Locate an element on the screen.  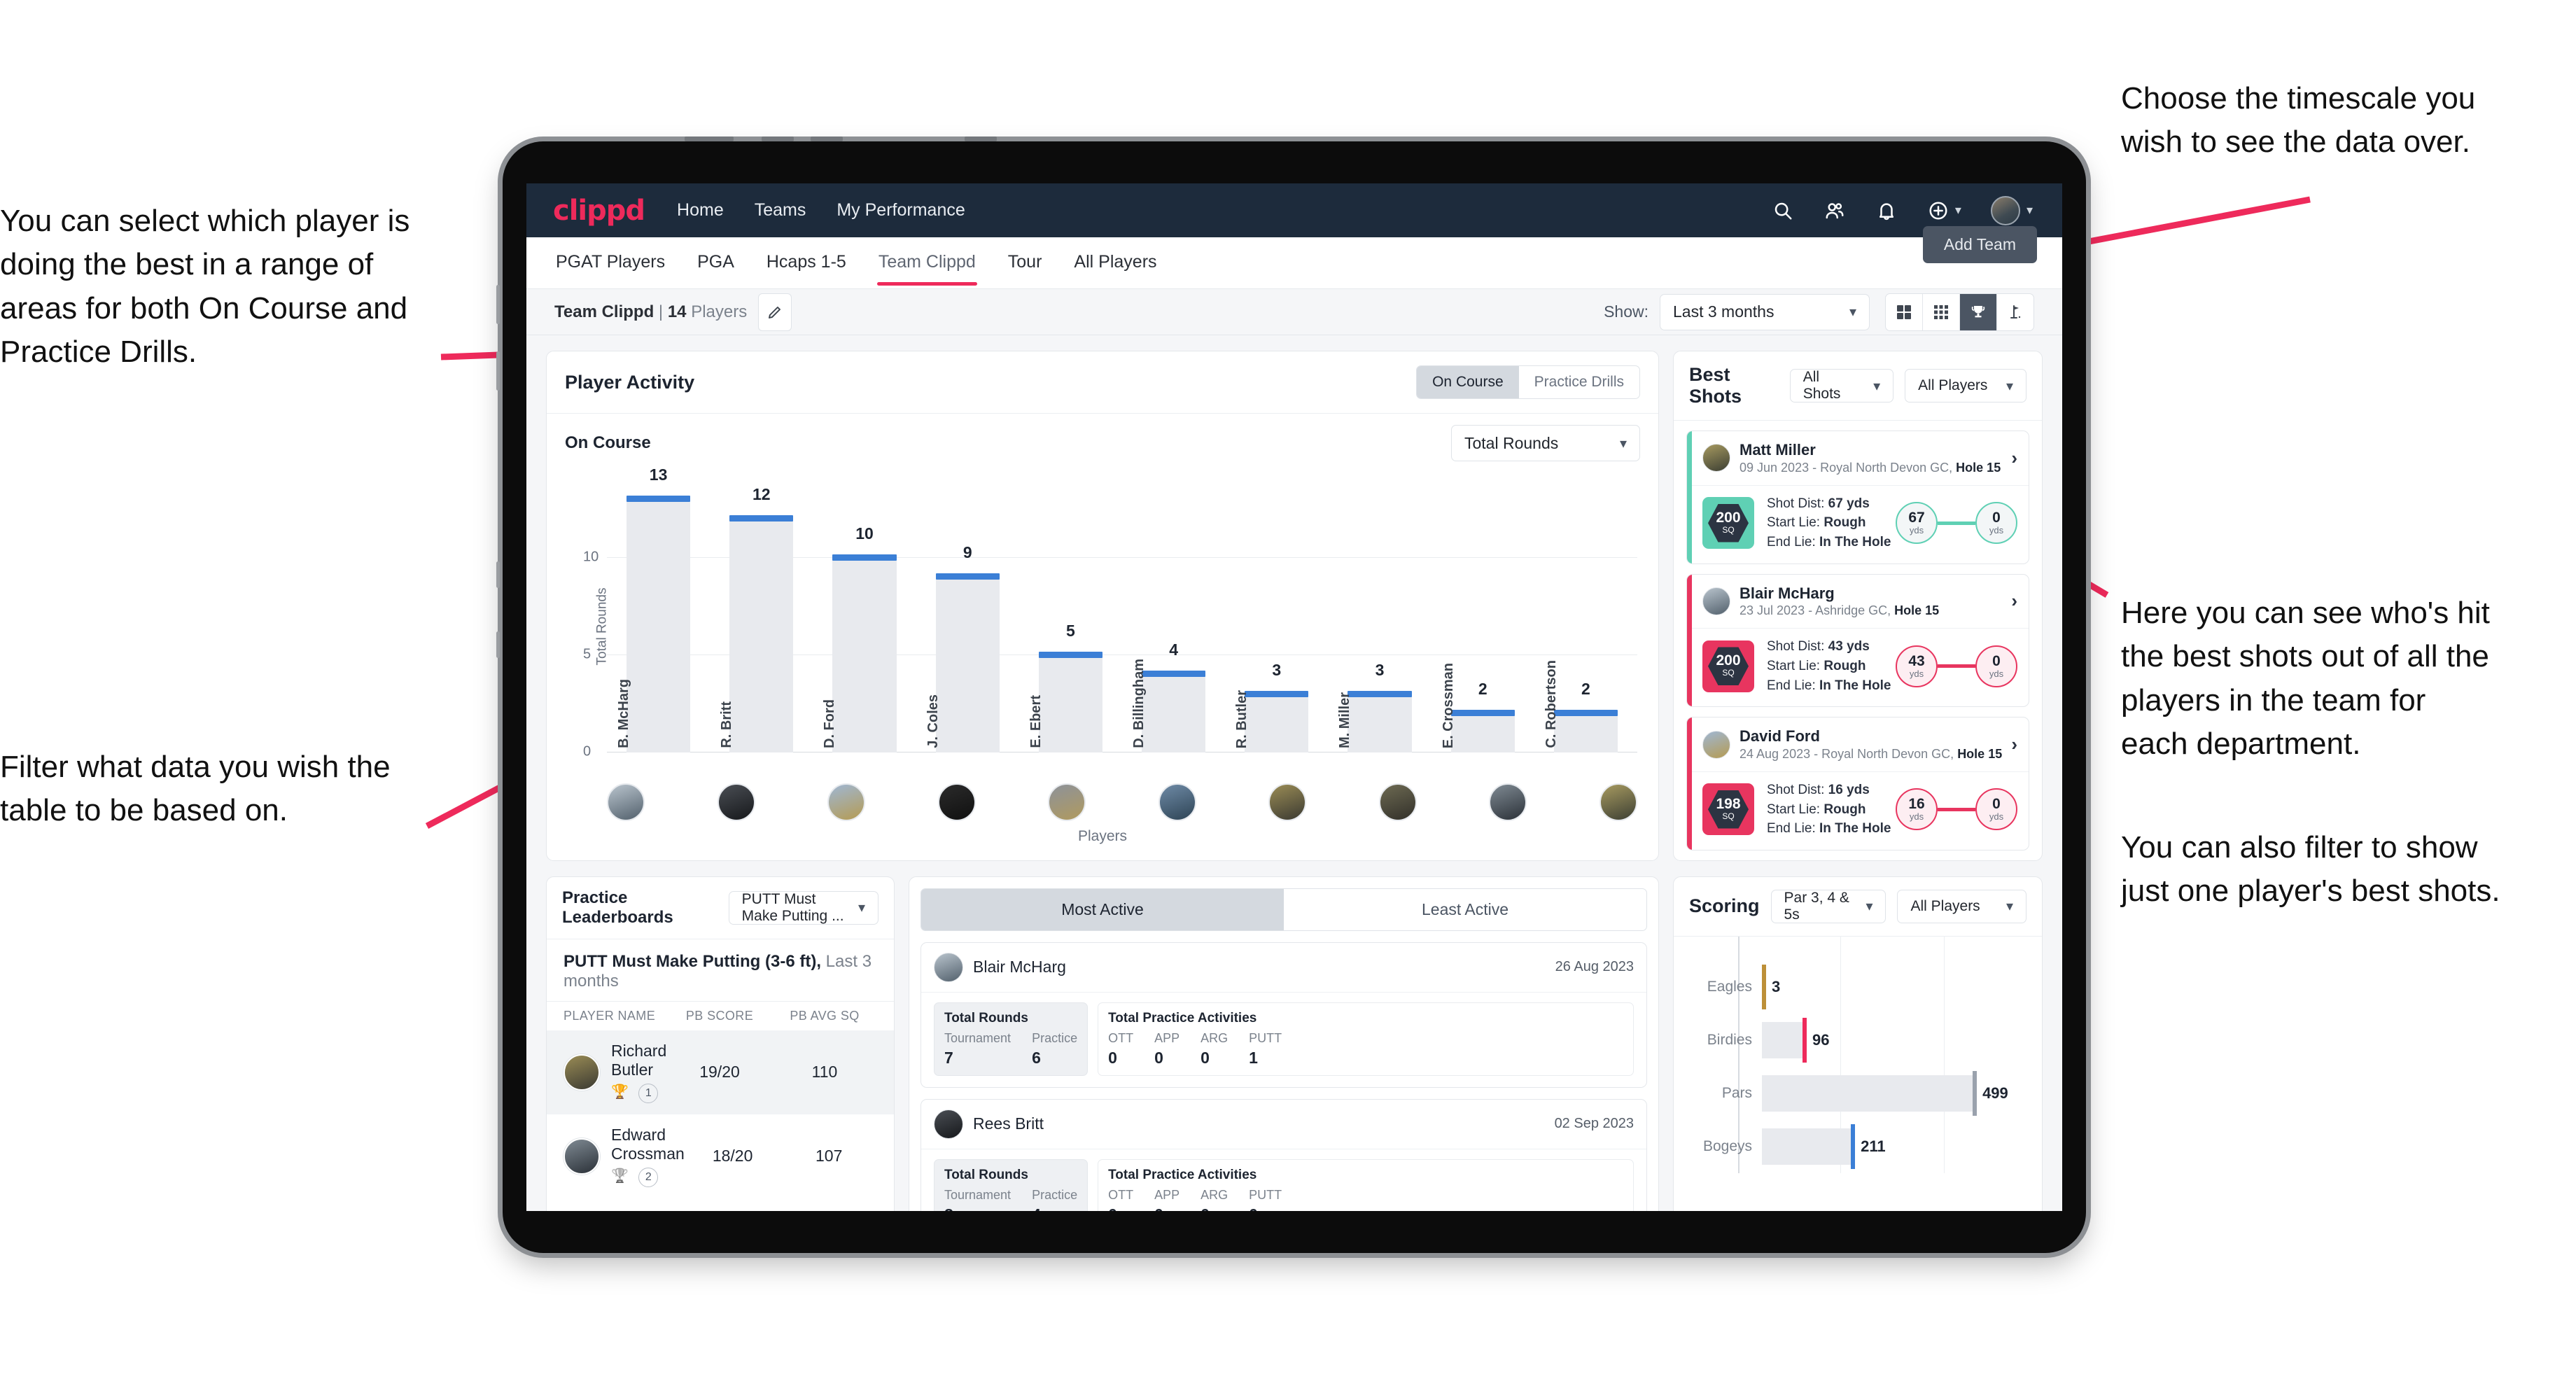
bar-group: 4 D. Billingham is located at coordinates (1173, 615).